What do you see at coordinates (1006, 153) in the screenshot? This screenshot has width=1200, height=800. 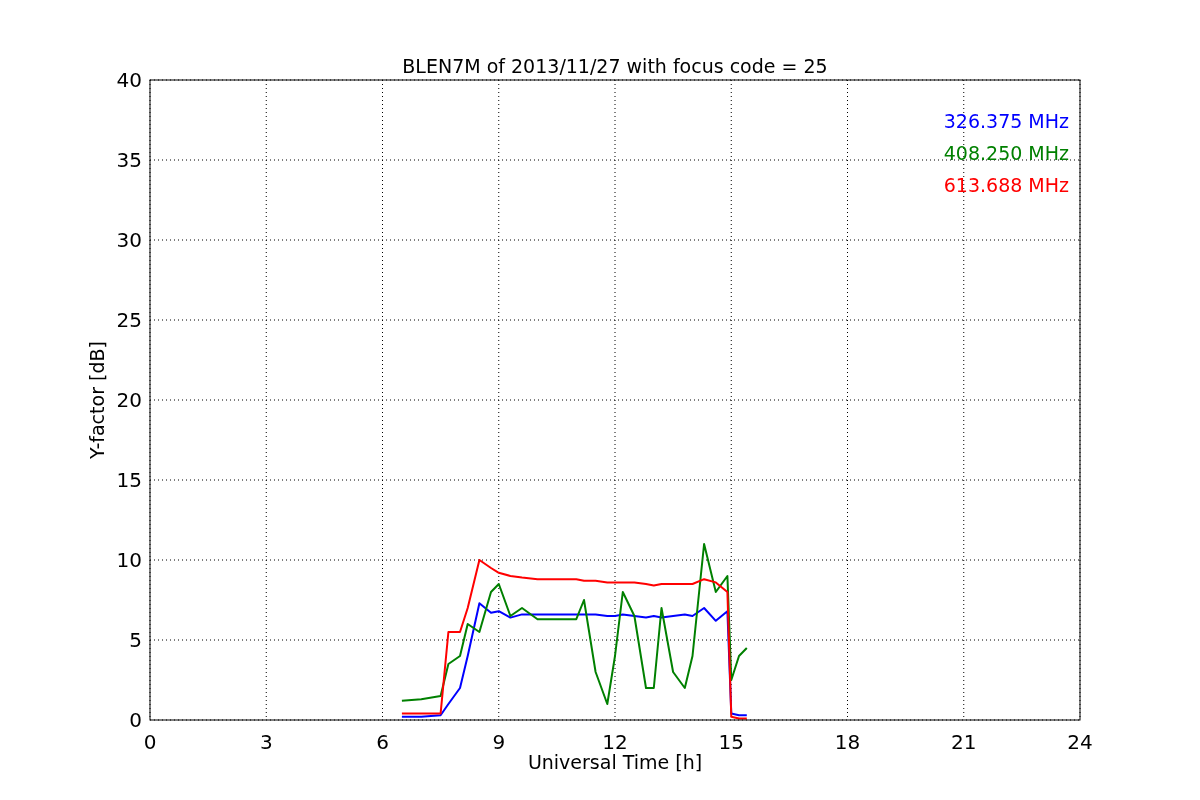 I see `legend-label: 408.250 MHz` at bounding box center [1006, 153].